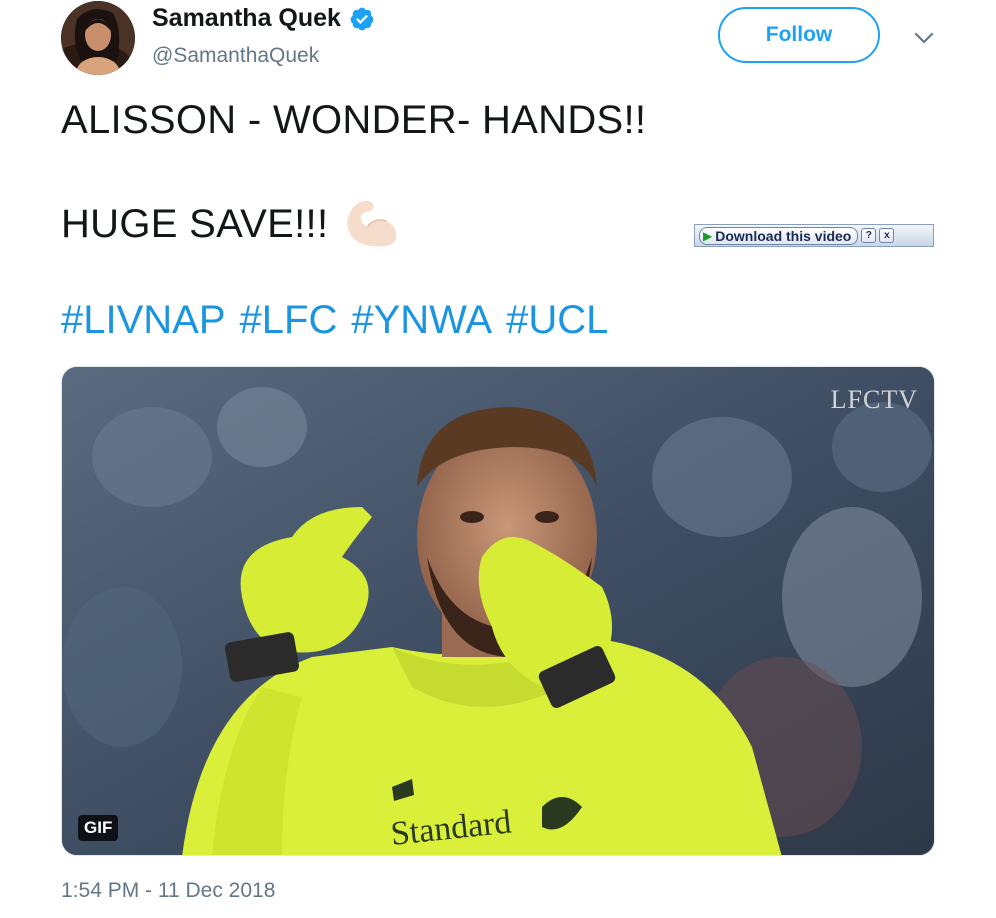 Image resolution: width=996 pixels, height=918 pixels. Describe the element at coordinates (341, 320) in the screenshot. I see `hashtag-list: #LIVNAP #LFC #YNWA #UCL` at that location.